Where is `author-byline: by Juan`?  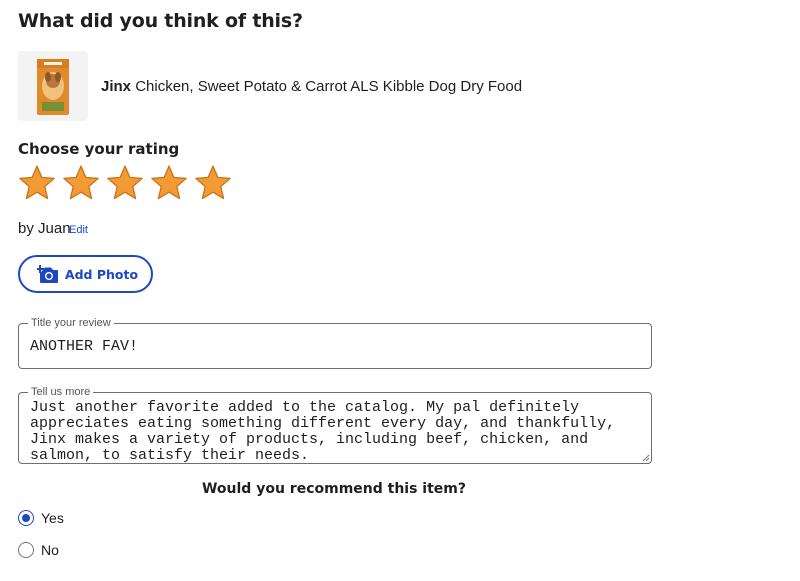
author-byline: by Juan is located at coordinates (44, 228).